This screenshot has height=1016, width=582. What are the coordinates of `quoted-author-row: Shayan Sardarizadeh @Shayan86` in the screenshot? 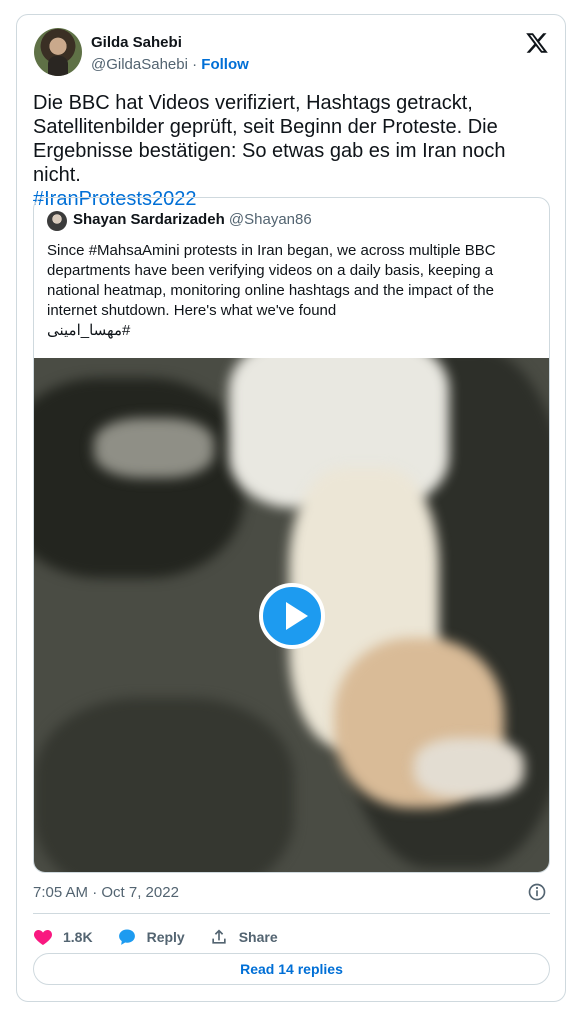 It's located at (192, 219).